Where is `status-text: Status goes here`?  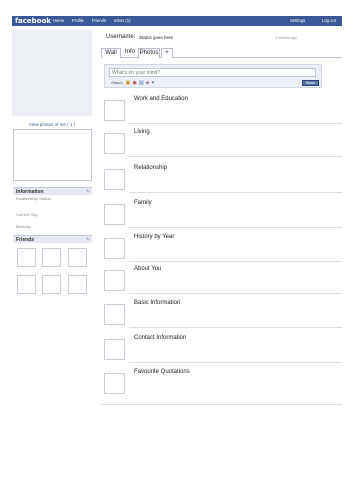 status-text: Status goes here is located at coordinates (156, 37).